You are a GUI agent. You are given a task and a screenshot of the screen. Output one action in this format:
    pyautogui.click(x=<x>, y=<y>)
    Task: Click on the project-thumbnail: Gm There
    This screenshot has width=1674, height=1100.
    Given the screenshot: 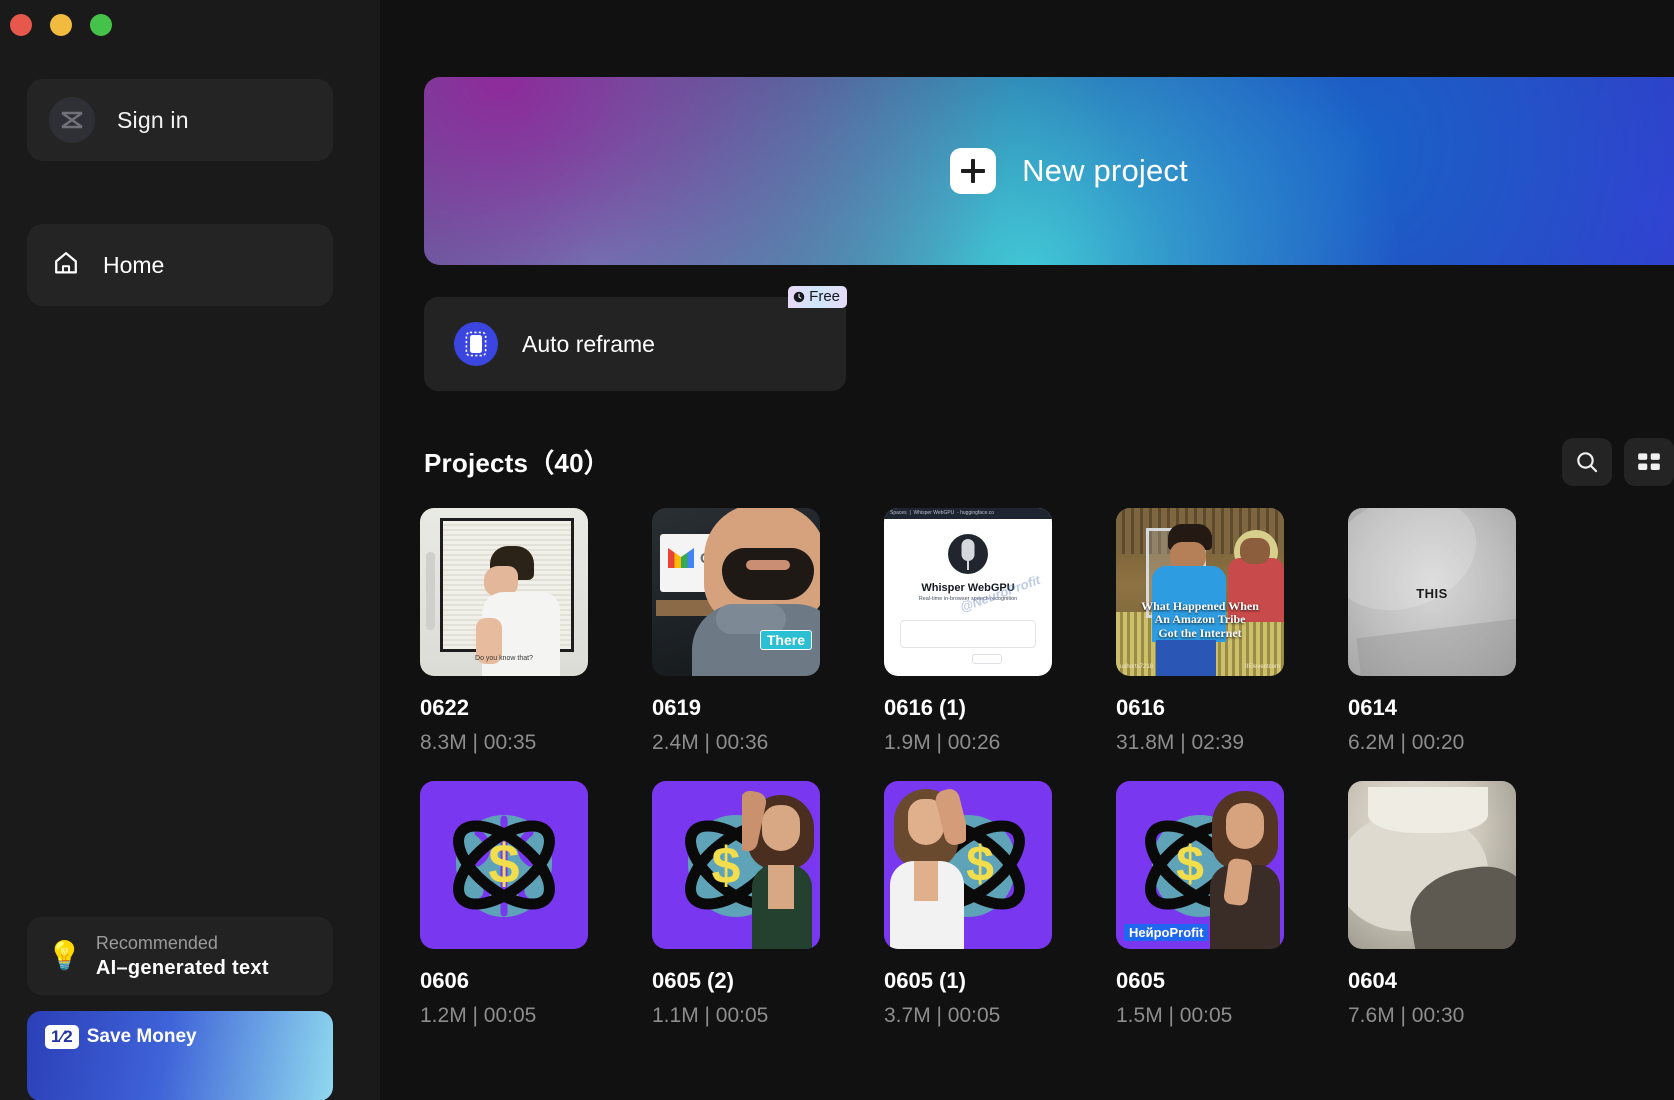 What is the action you would take?
    pyautogui.click(x=736, y=592)
    